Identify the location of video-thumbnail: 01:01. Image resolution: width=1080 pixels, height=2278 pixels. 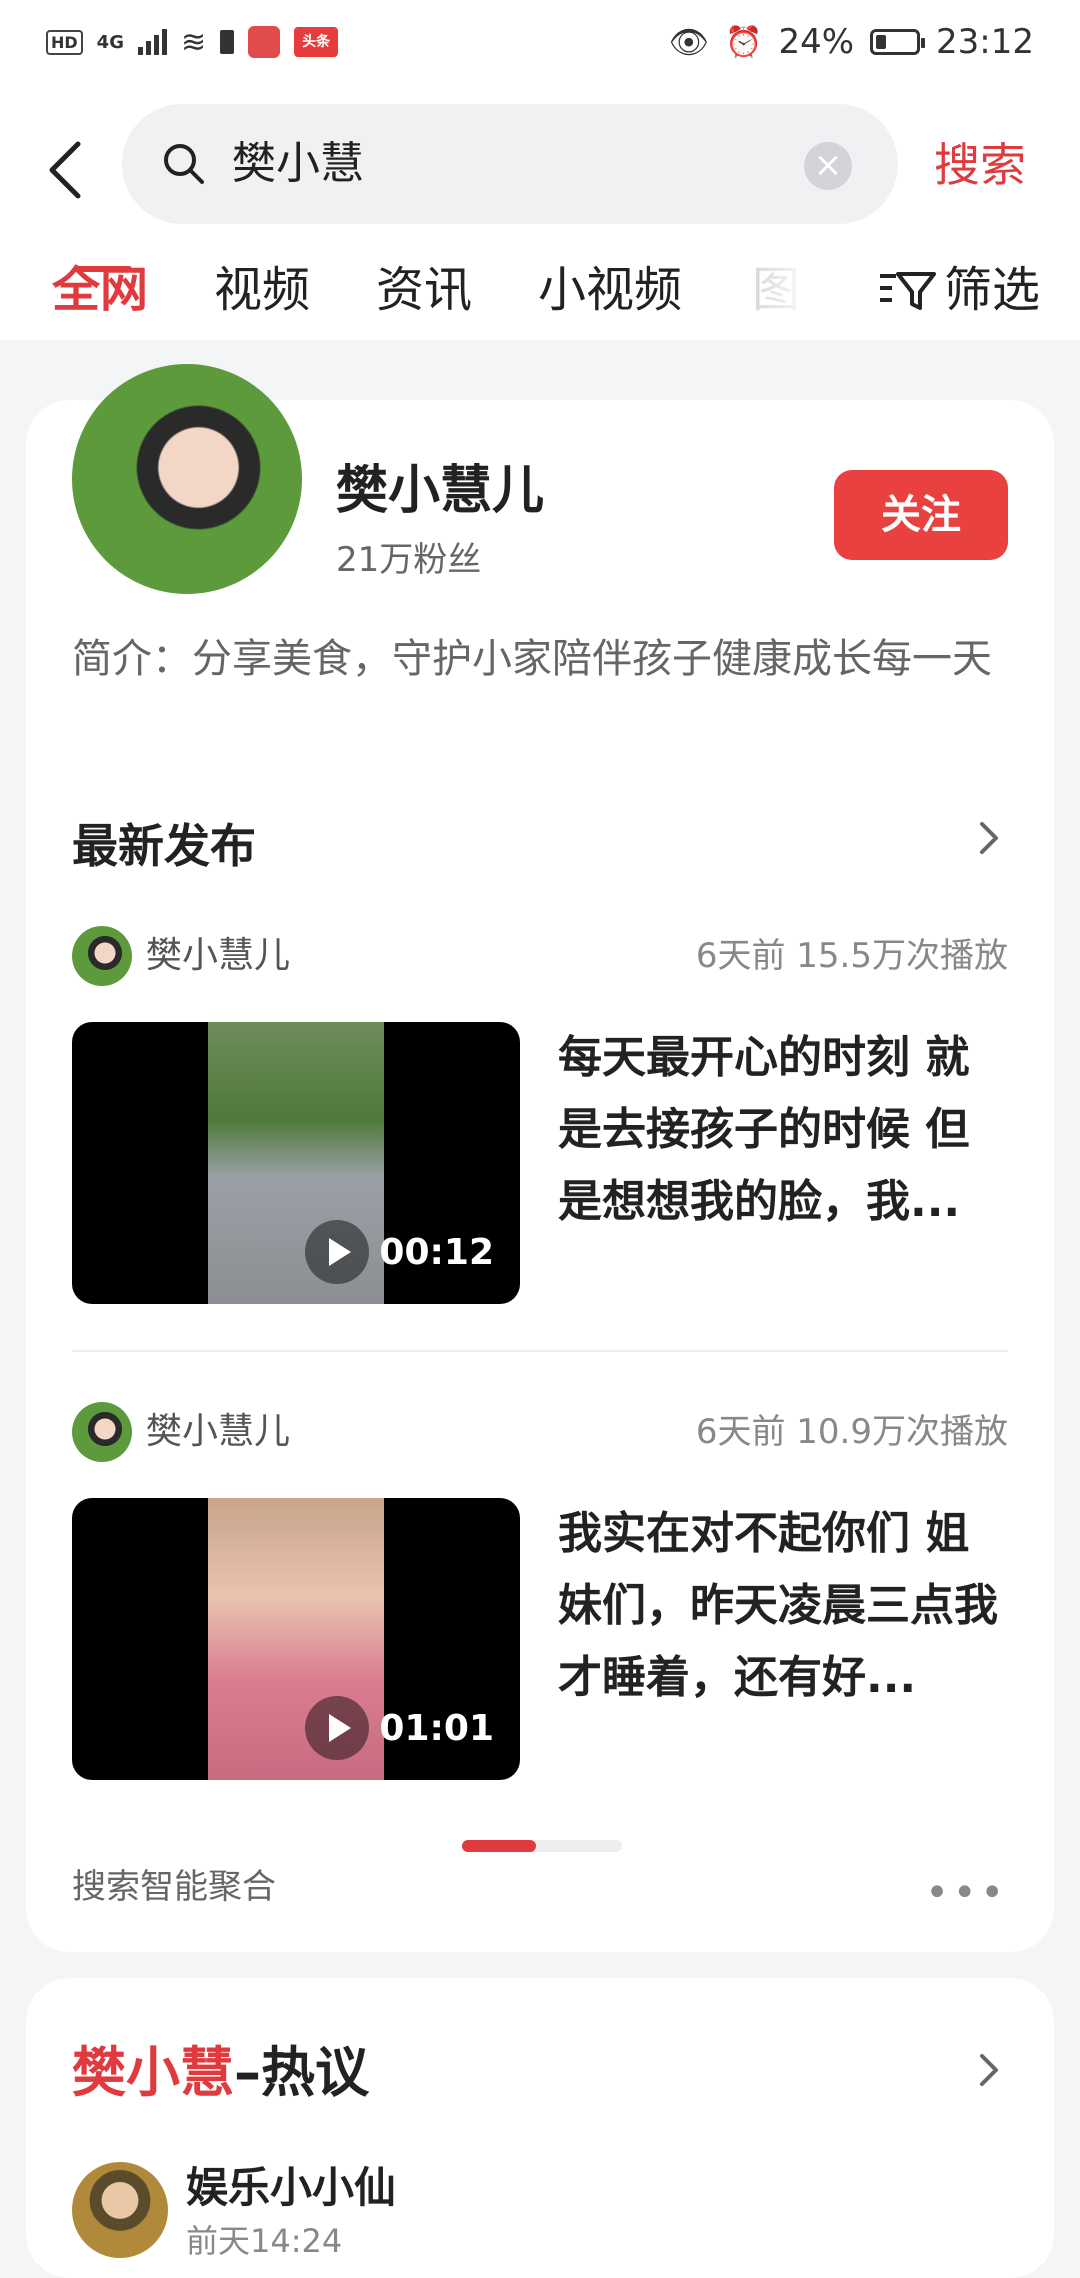
(296, 1639).